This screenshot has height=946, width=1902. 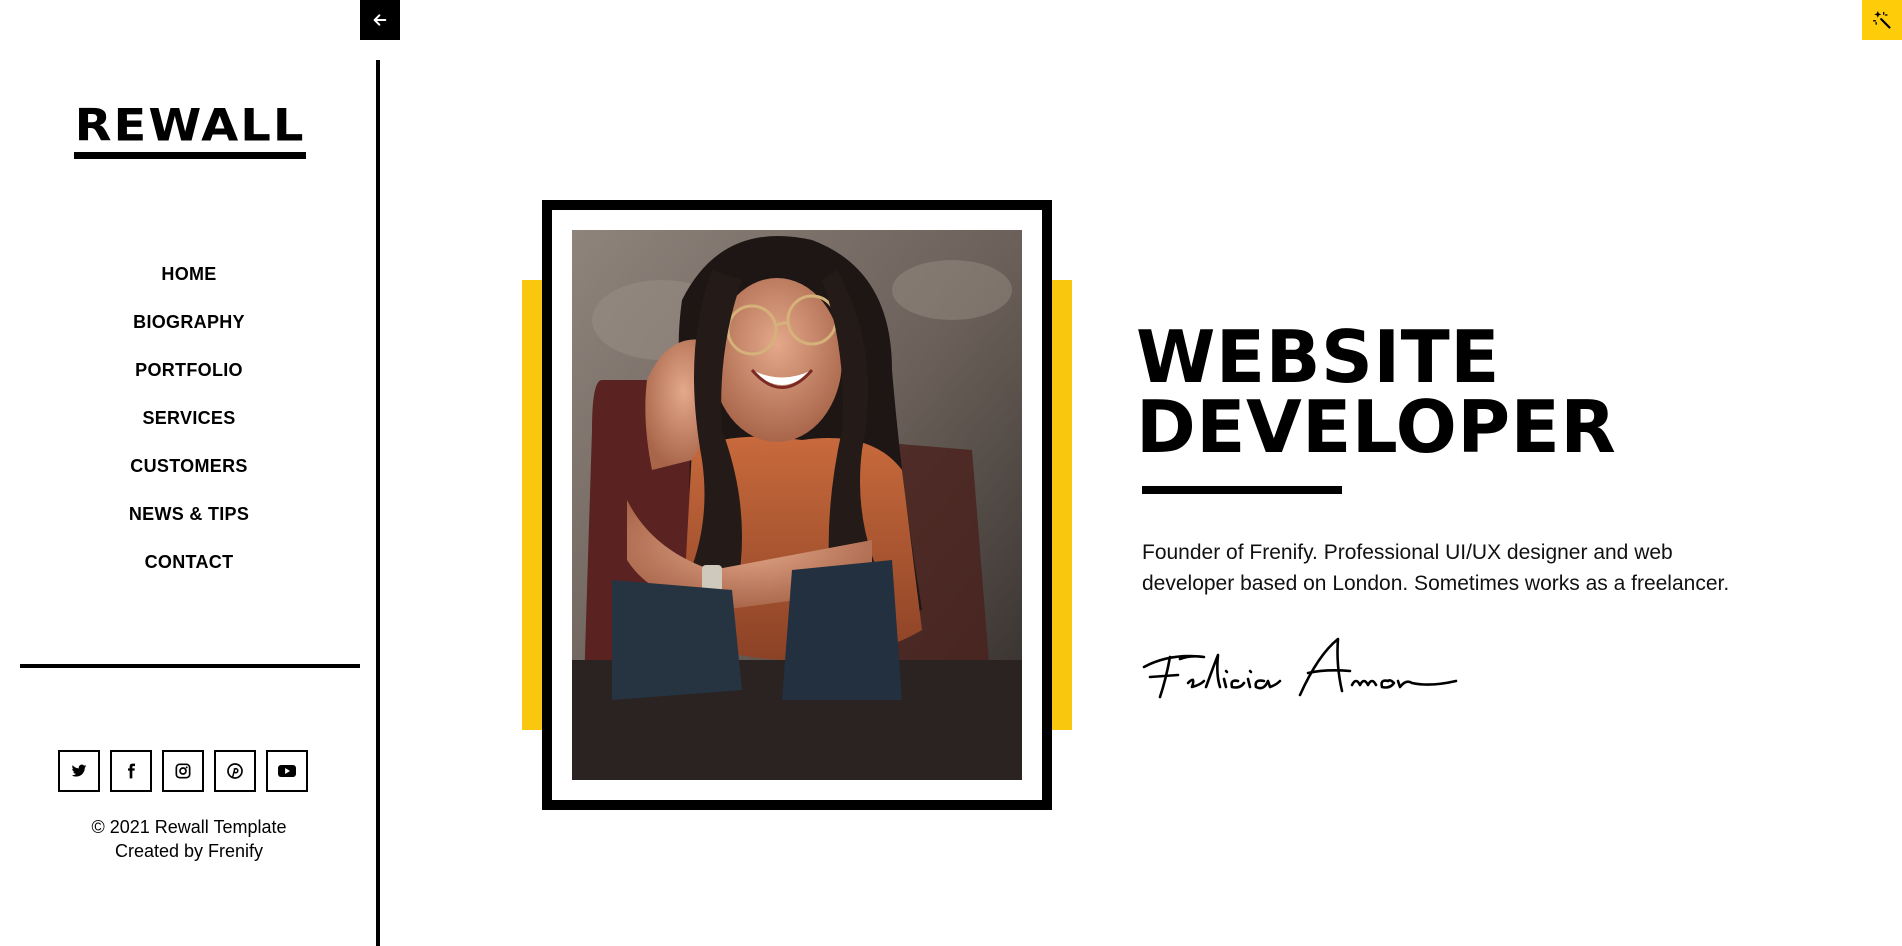 I want to click on nav-link-news: NEWS & TIPS, so click(x=189, y=514).